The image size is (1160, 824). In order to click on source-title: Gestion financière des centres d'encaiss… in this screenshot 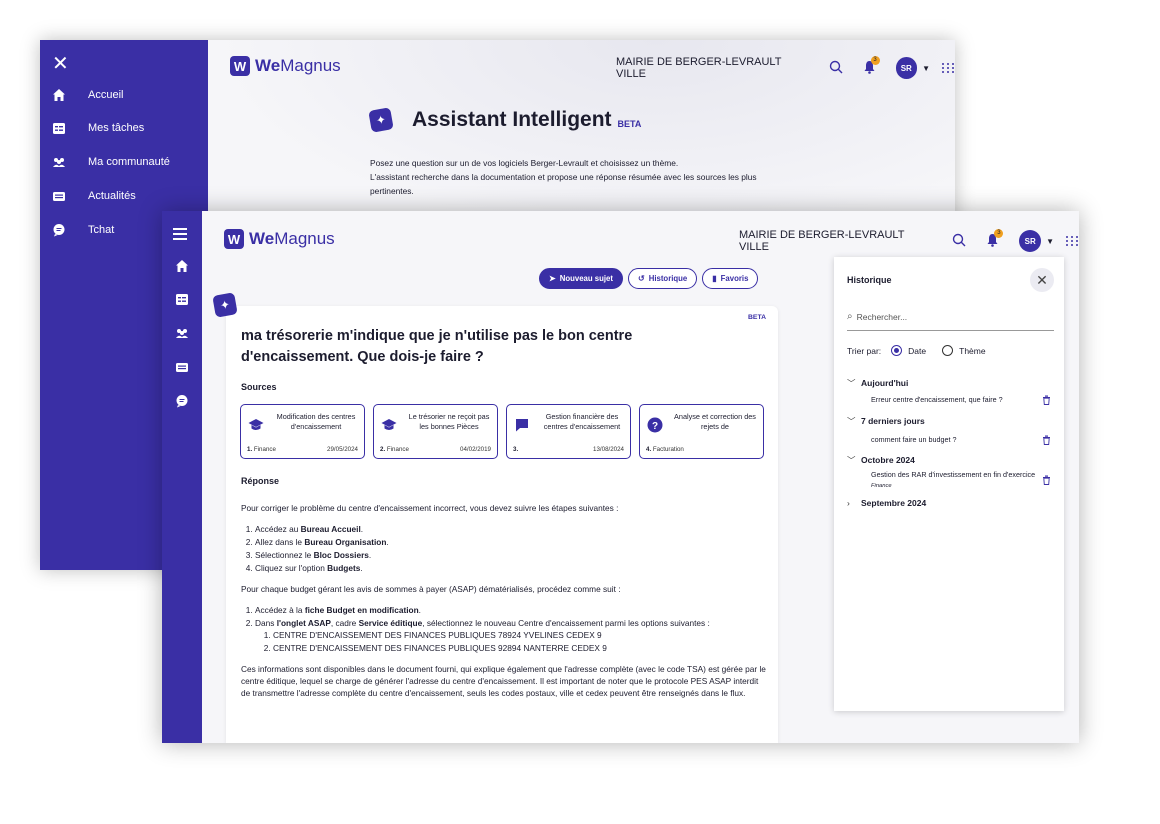, I will do `click(582, 421)`.